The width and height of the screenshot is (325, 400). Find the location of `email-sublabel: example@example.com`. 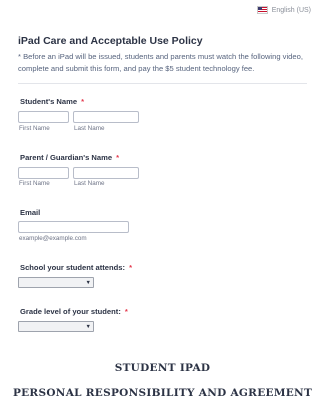

email-sublabel: example@example.com is located at coordinates (53, 238).